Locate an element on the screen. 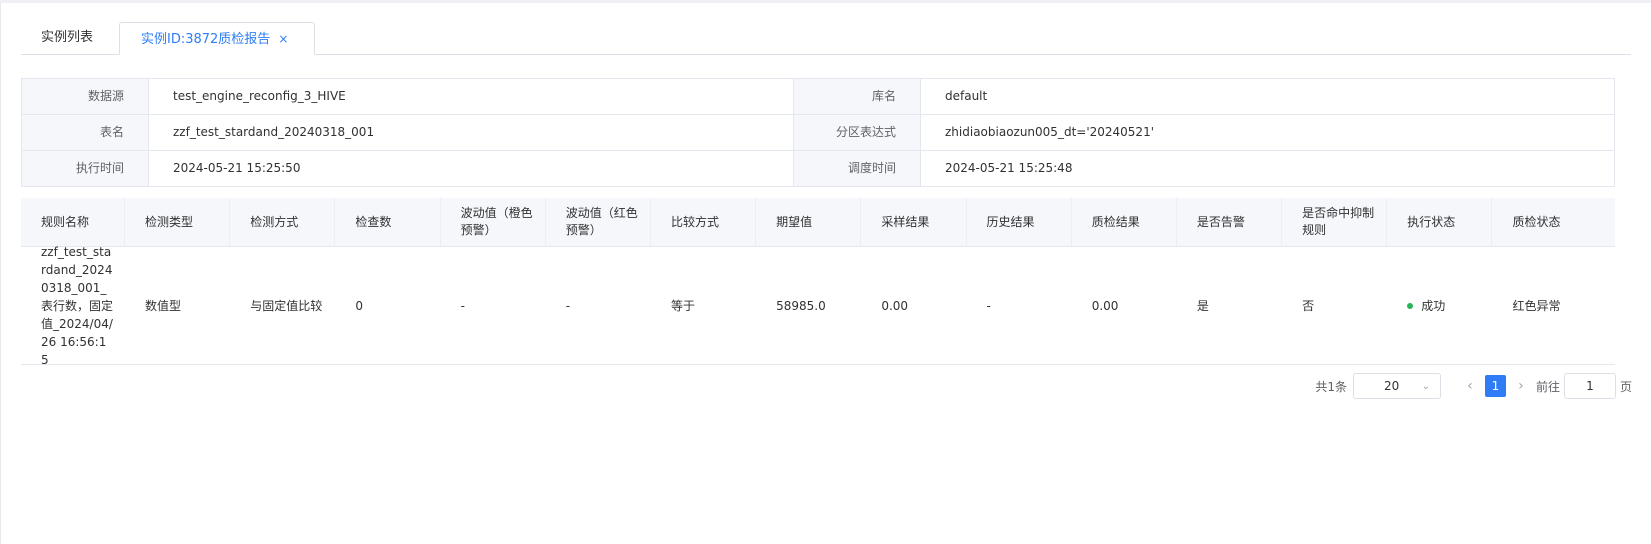 This screenshot has height=544, width=1651. column-header: 采样结果 is located at coordinates (914, 222).